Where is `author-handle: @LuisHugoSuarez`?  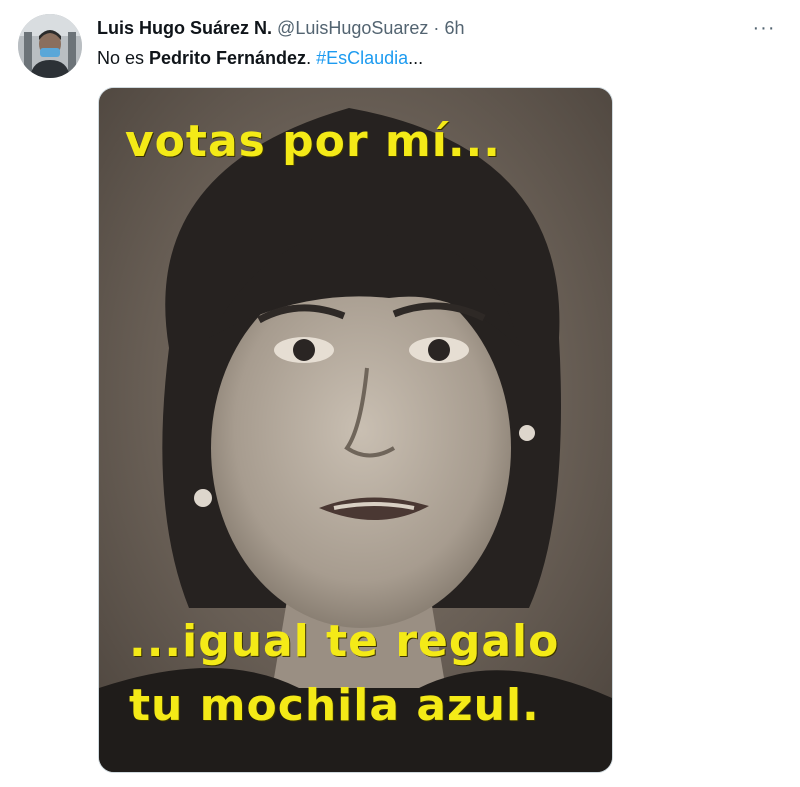 author-handle: @LuisHugoSuarez is located at coordinates (352, 28).